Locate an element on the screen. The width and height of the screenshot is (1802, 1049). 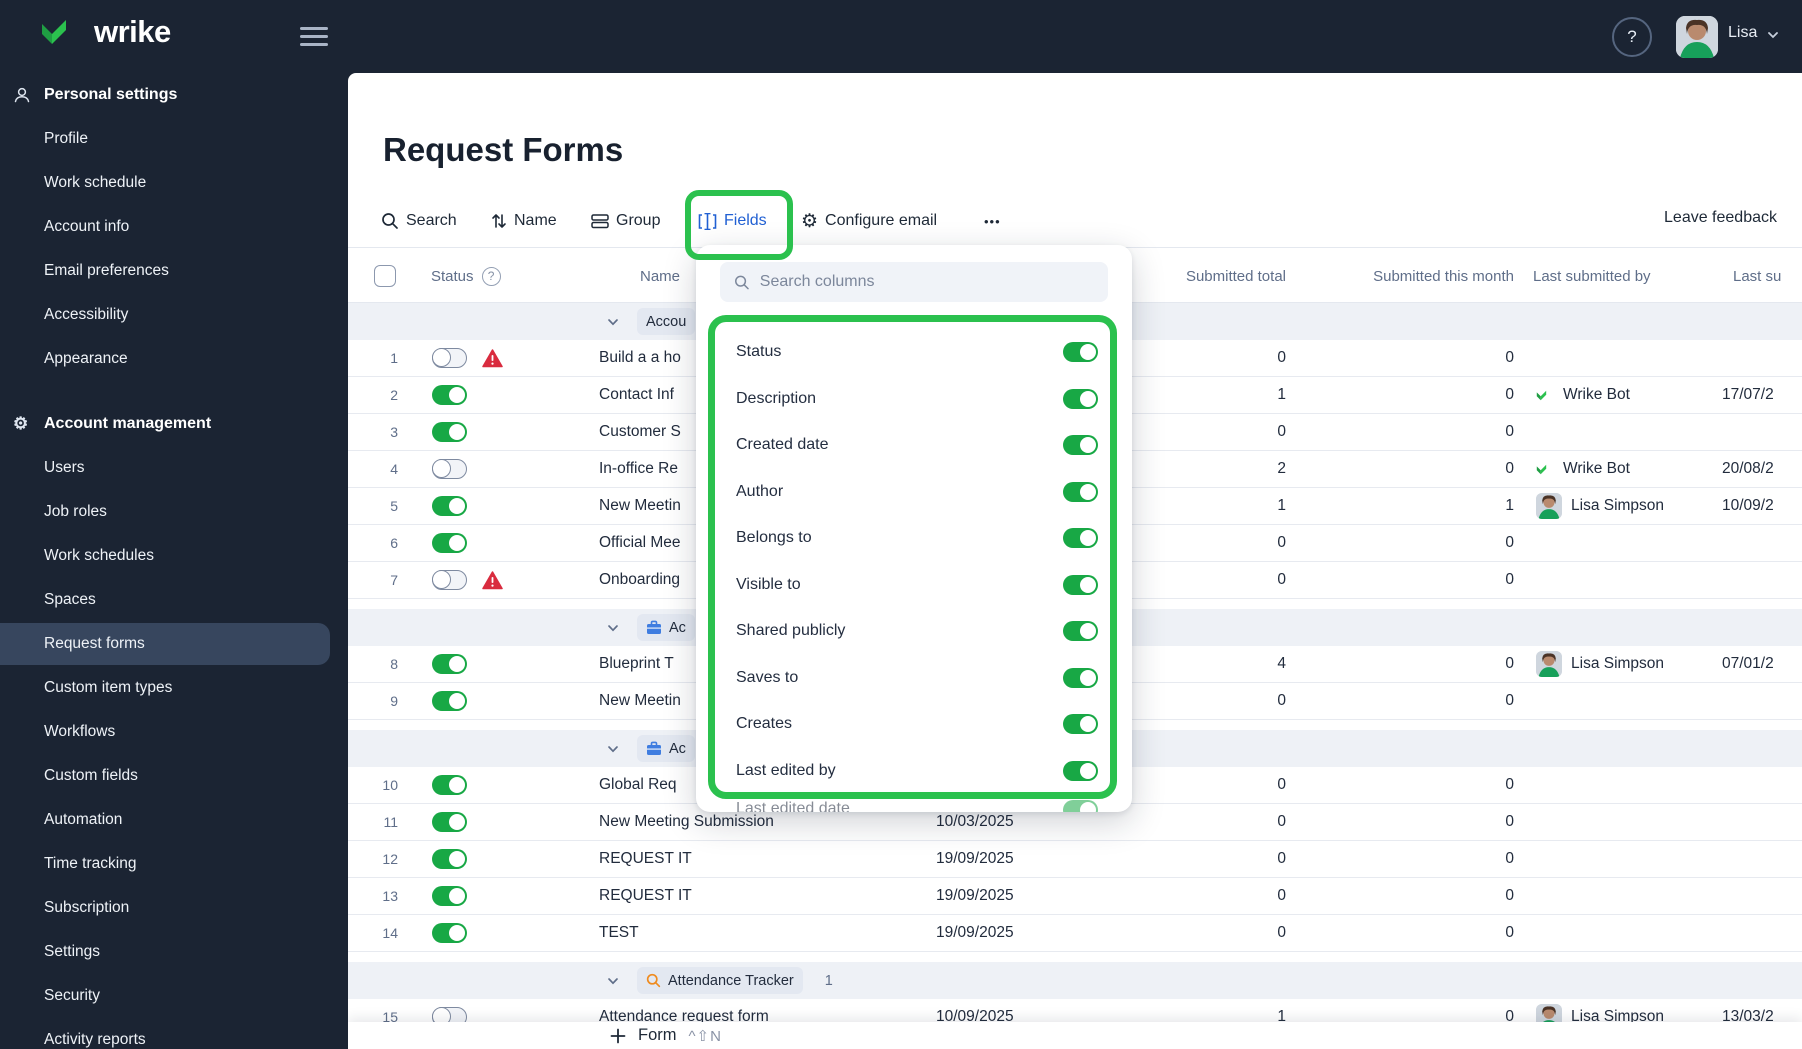
column-toggle-saves-to: Saves to is located at coordinates (914, 678).